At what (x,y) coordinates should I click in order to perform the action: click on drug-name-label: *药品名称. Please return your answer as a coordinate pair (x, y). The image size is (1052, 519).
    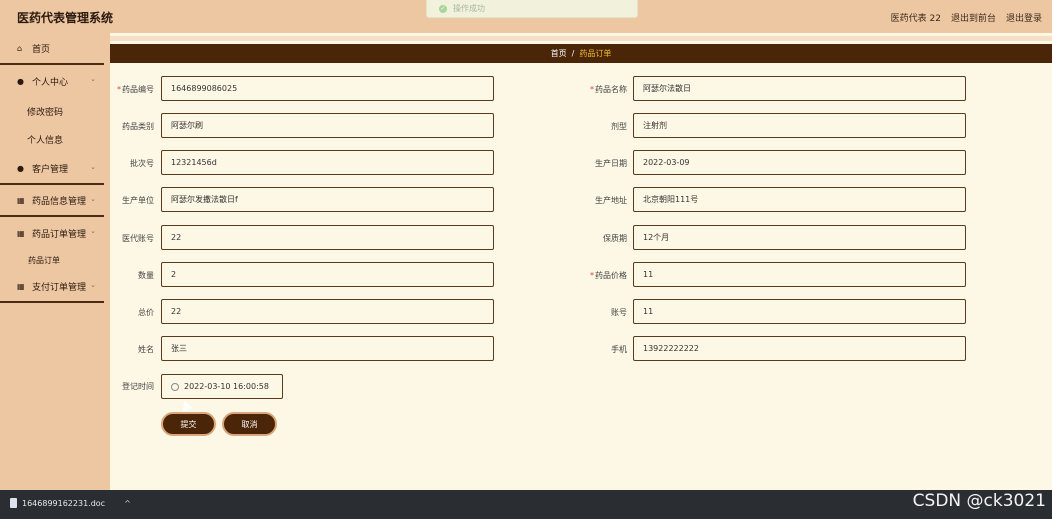
    Looking at the image, I should click on (608, 89).